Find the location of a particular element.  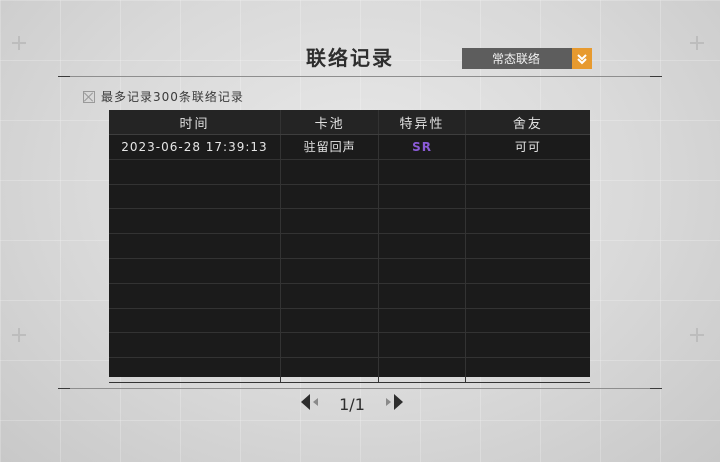

prev-page-icon is located at coordinates (311, 404).